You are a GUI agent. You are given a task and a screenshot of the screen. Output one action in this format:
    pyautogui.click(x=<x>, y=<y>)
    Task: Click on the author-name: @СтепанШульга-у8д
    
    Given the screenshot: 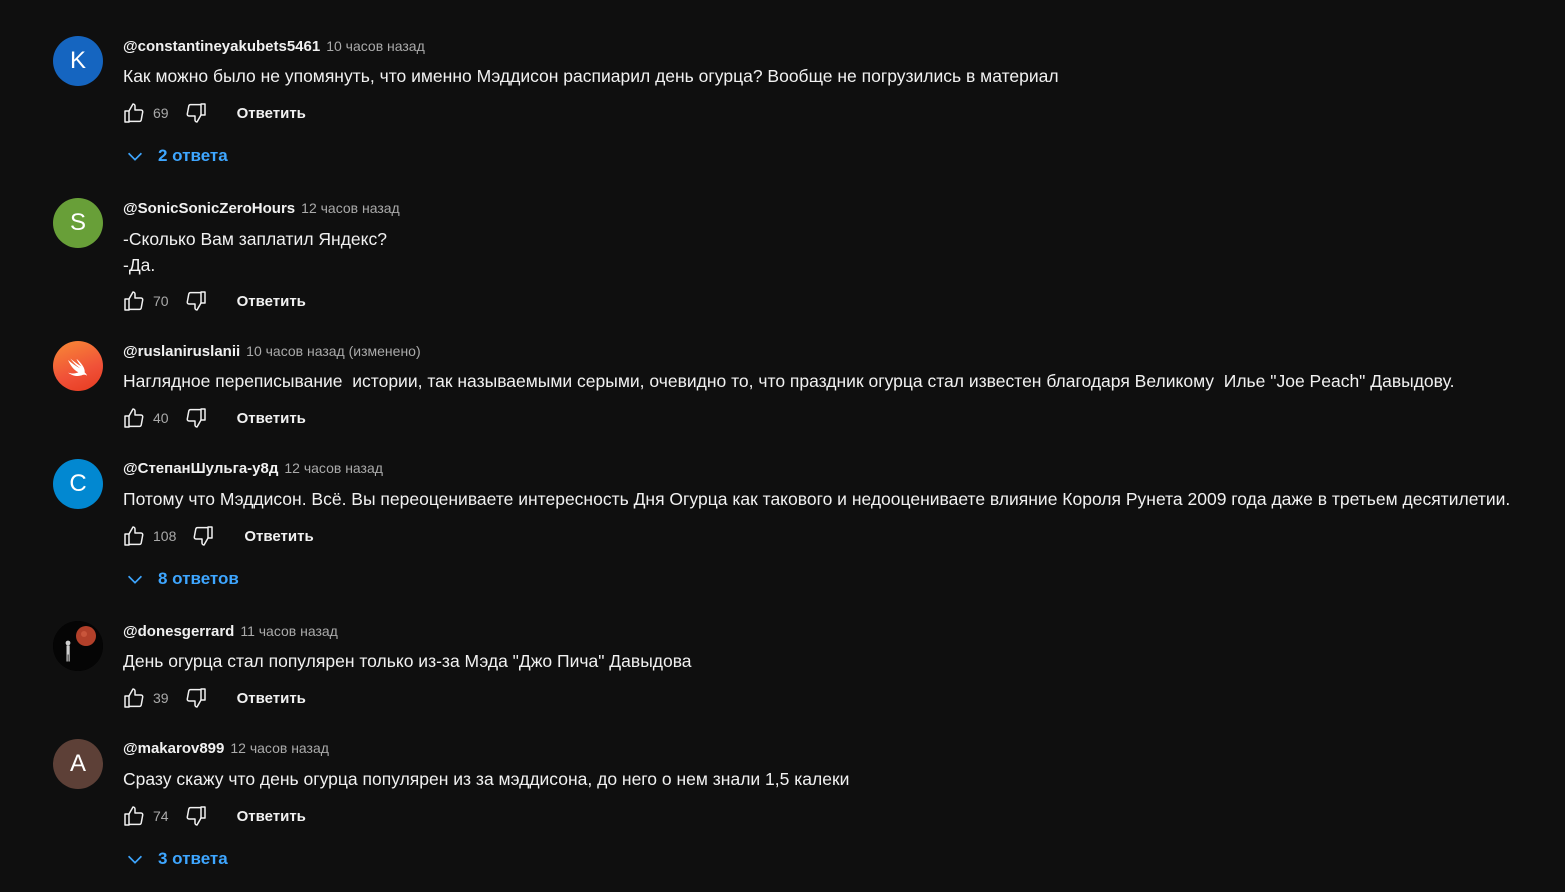 What is the action you would take?
    pyautogui.click(x=200, y=468)
    